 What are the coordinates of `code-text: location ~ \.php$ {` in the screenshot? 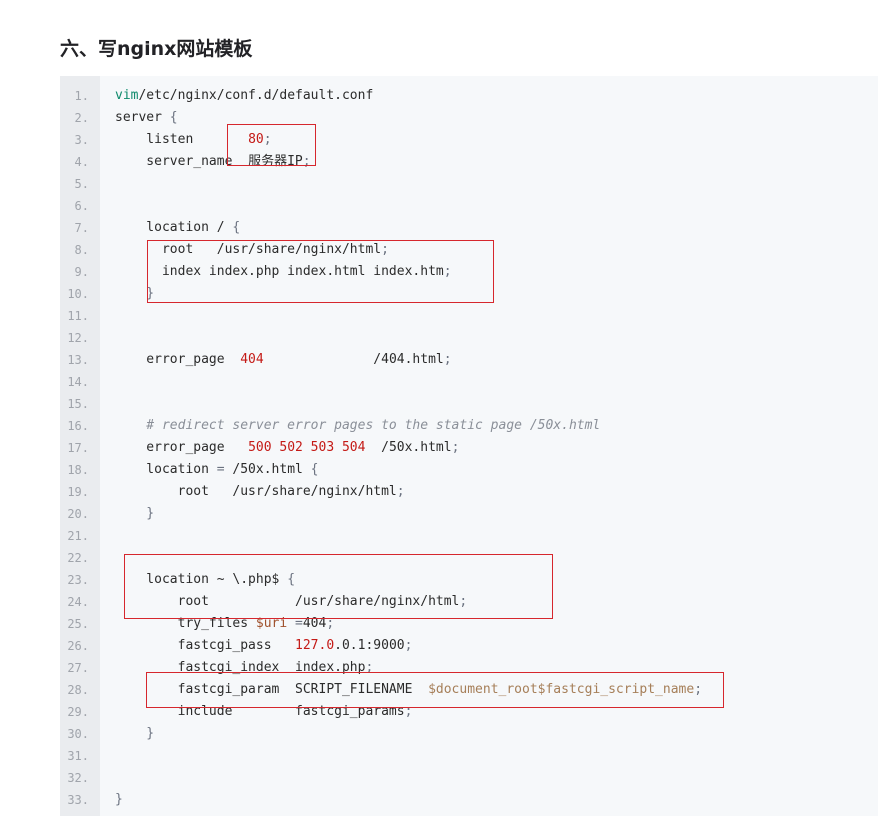 It's located at (205, 580).